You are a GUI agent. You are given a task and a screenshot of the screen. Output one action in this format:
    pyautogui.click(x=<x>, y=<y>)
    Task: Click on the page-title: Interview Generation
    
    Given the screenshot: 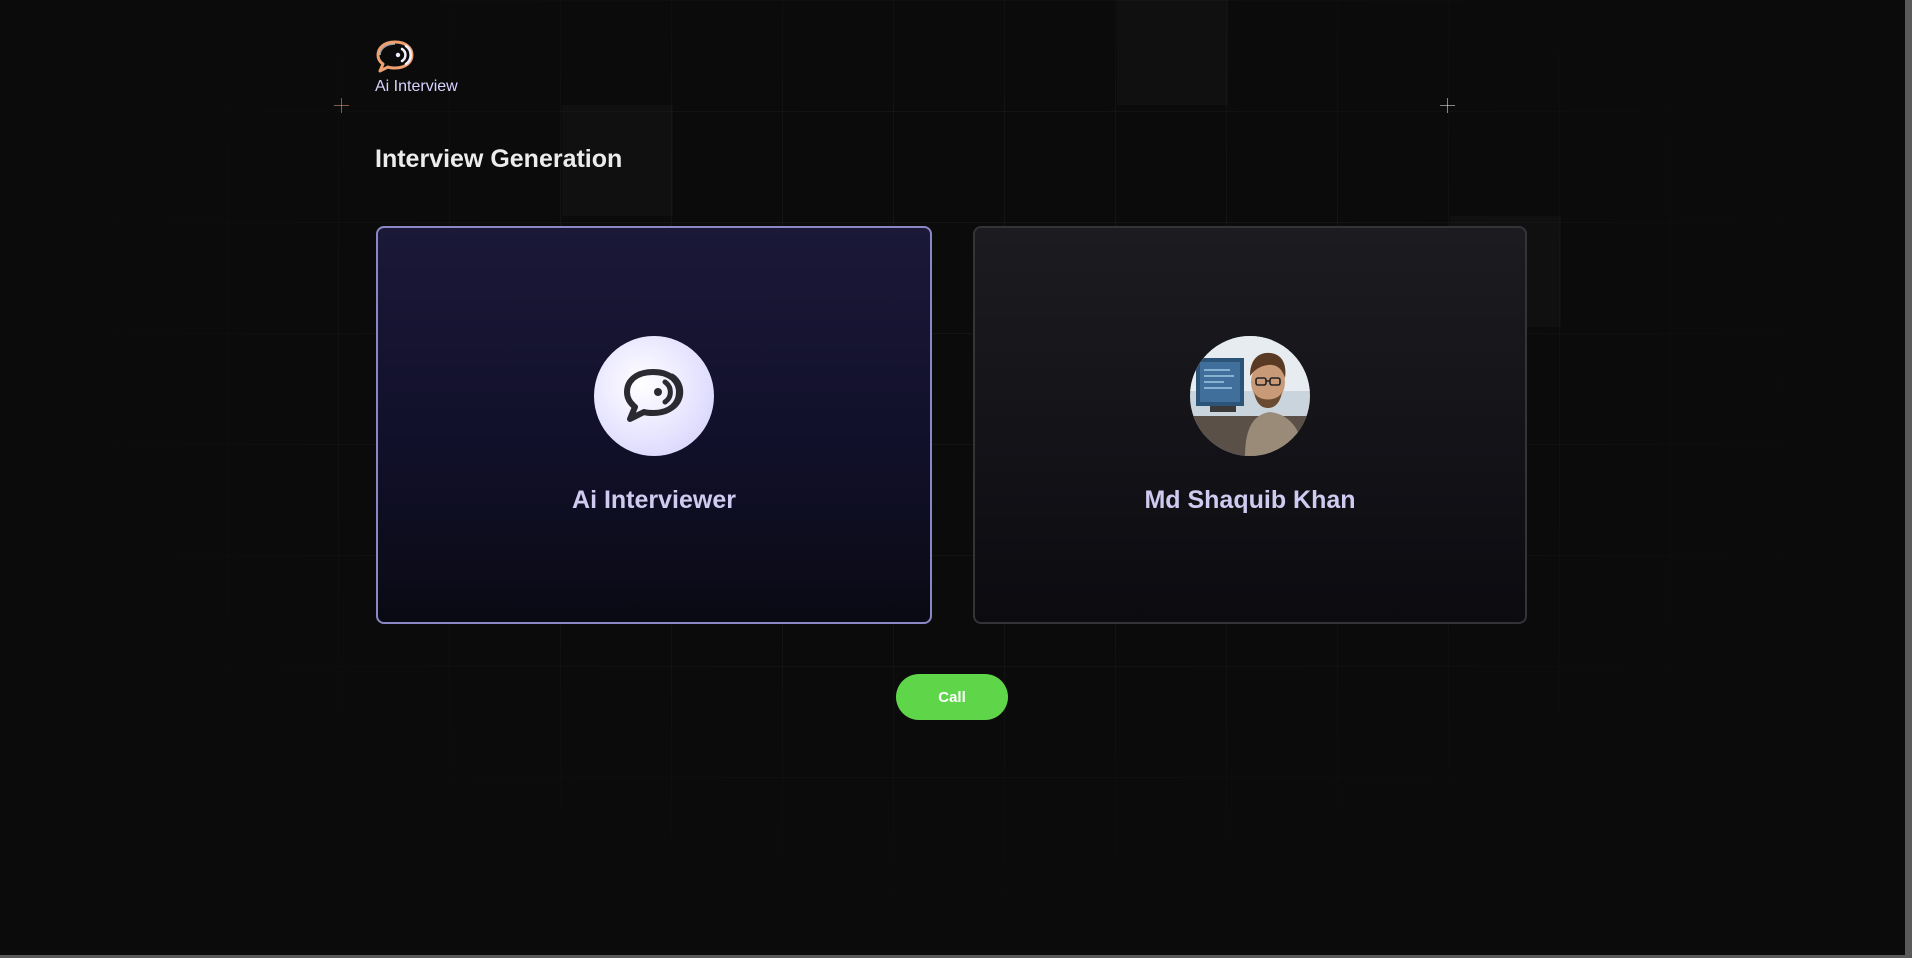 What is the action you would take?
    pyautogui.click(x=499, y=159)
    